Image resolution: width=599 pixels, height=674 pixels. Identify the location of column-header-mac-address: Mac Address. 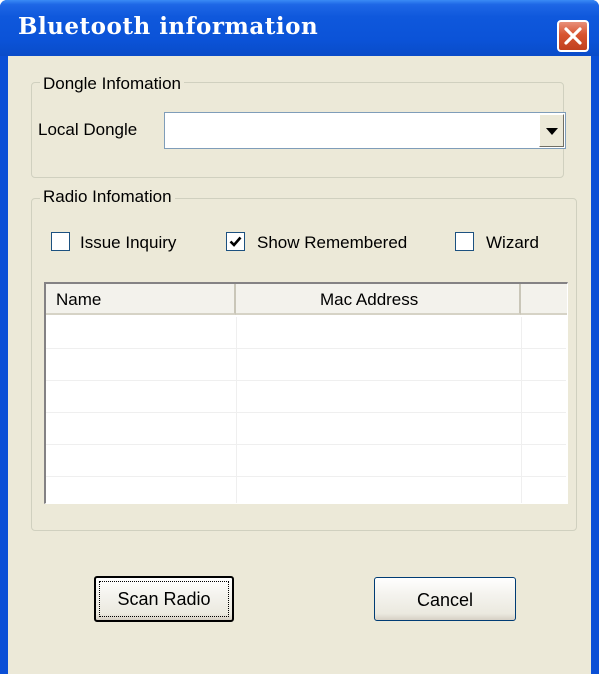
(378, 299).